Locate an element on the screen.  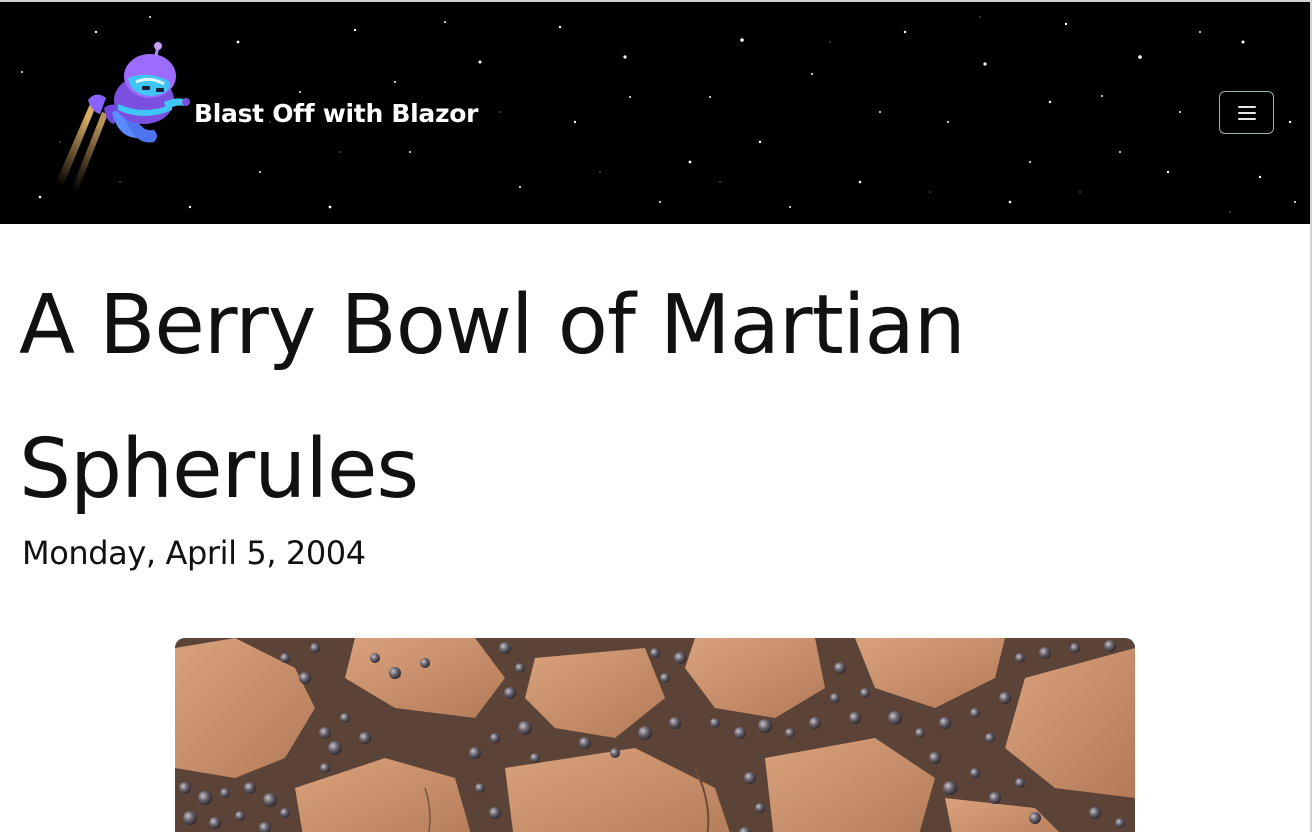
navbar-toggle-button is located at coordinates (1246, 112).